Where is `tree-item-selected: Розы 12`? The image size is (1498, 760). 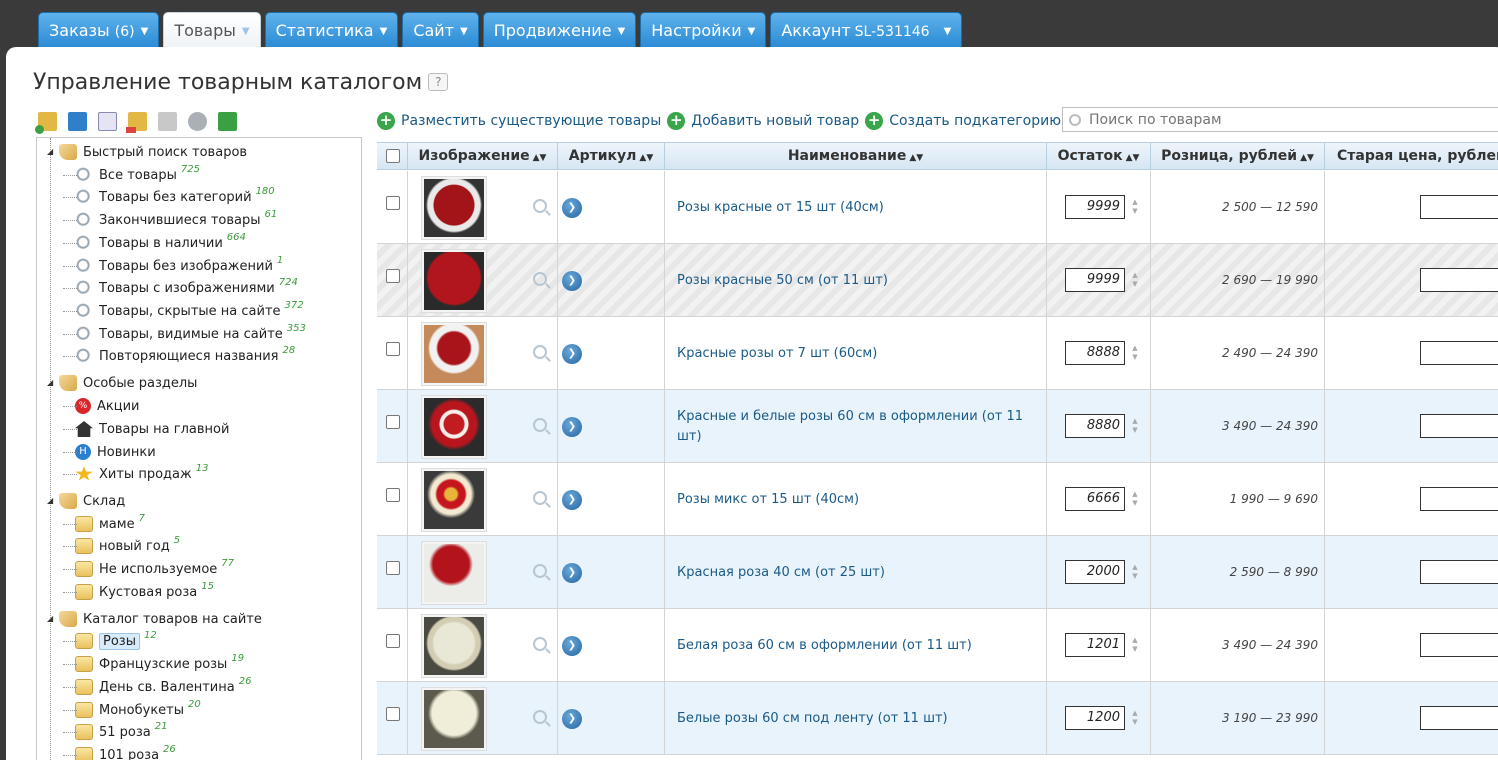 tree-item-selected: Розы 12 is located at coordinates (110, 640).